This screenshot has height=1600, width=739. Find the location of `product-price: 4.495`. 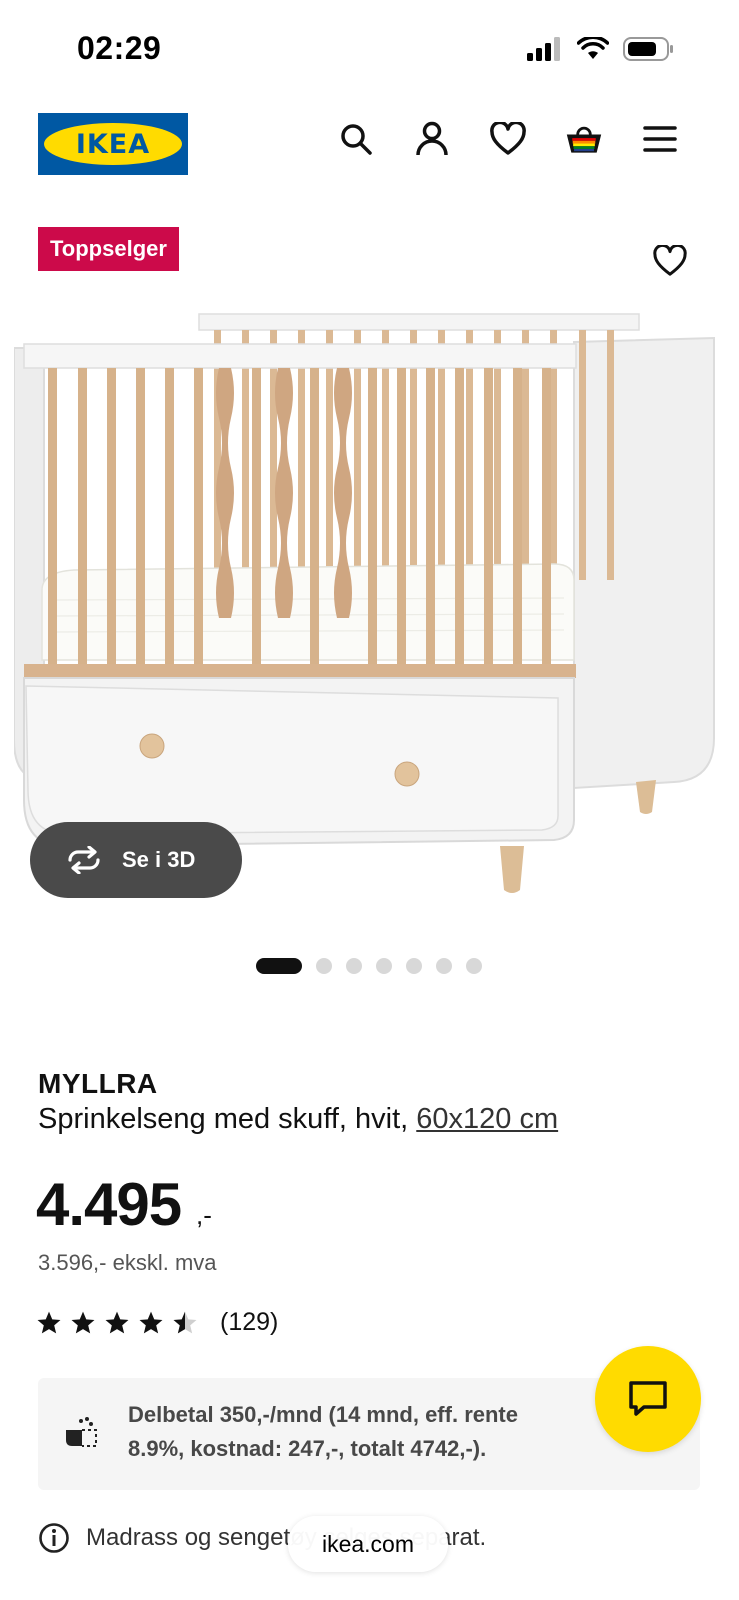

product-price: 4.495 is located at coordinates (109, 1204).